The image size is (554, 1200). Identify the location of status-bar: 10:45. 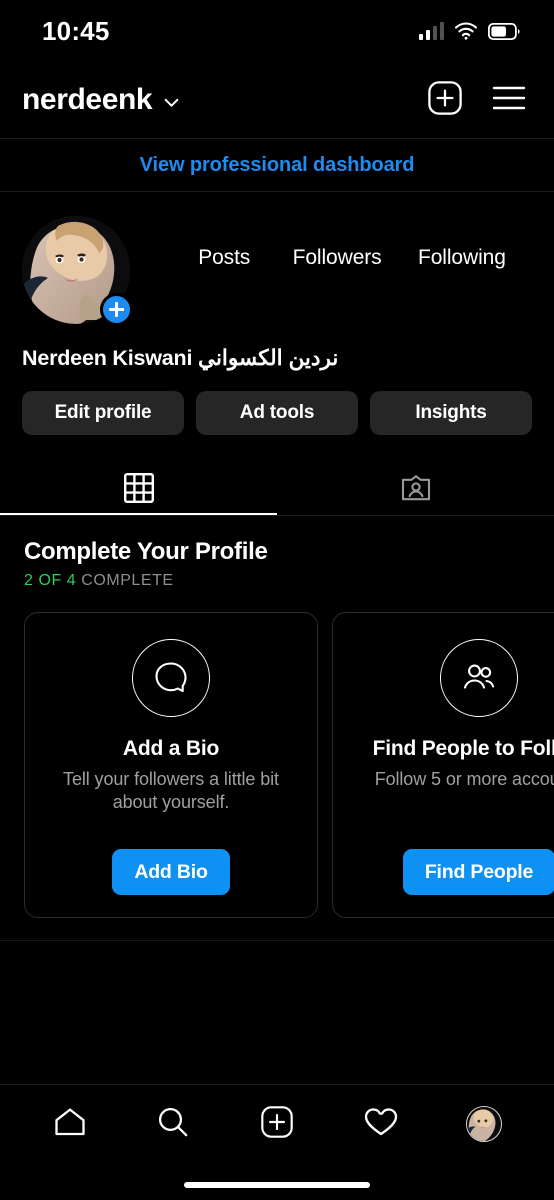
(277, 31).